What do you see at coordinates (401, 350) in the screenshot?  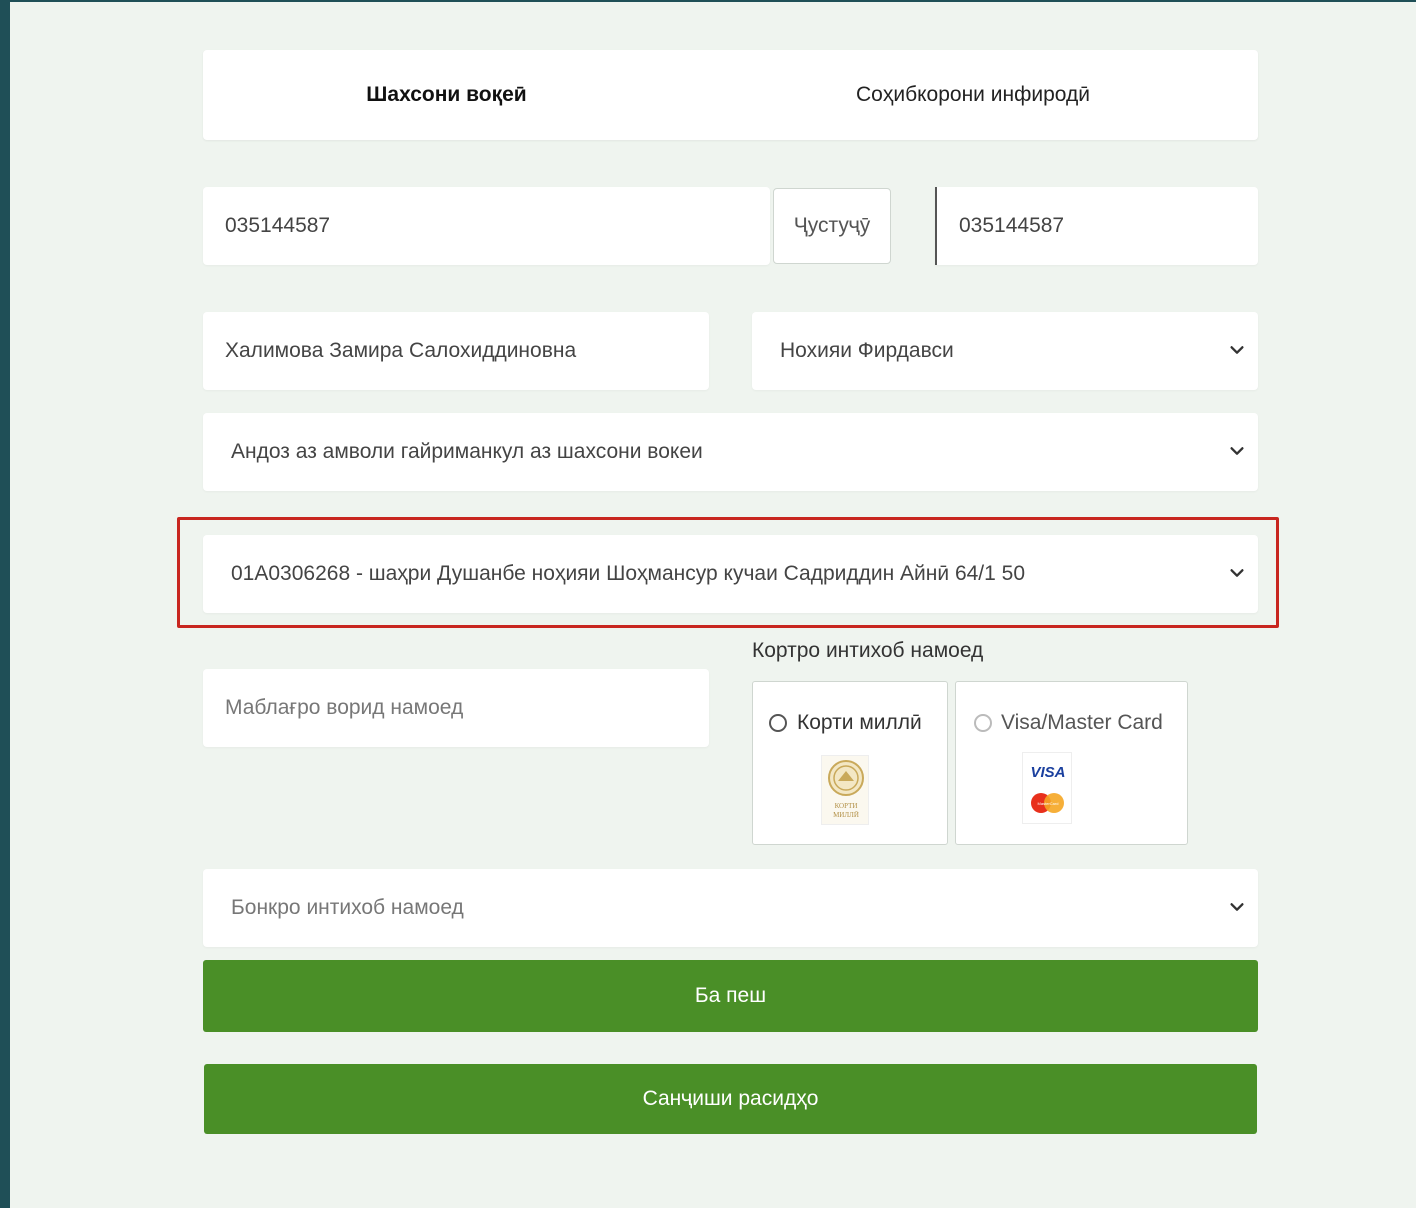 I see `full-name-value: Халимова Замира Салохиддиновна` at bounding box center [401, 350].